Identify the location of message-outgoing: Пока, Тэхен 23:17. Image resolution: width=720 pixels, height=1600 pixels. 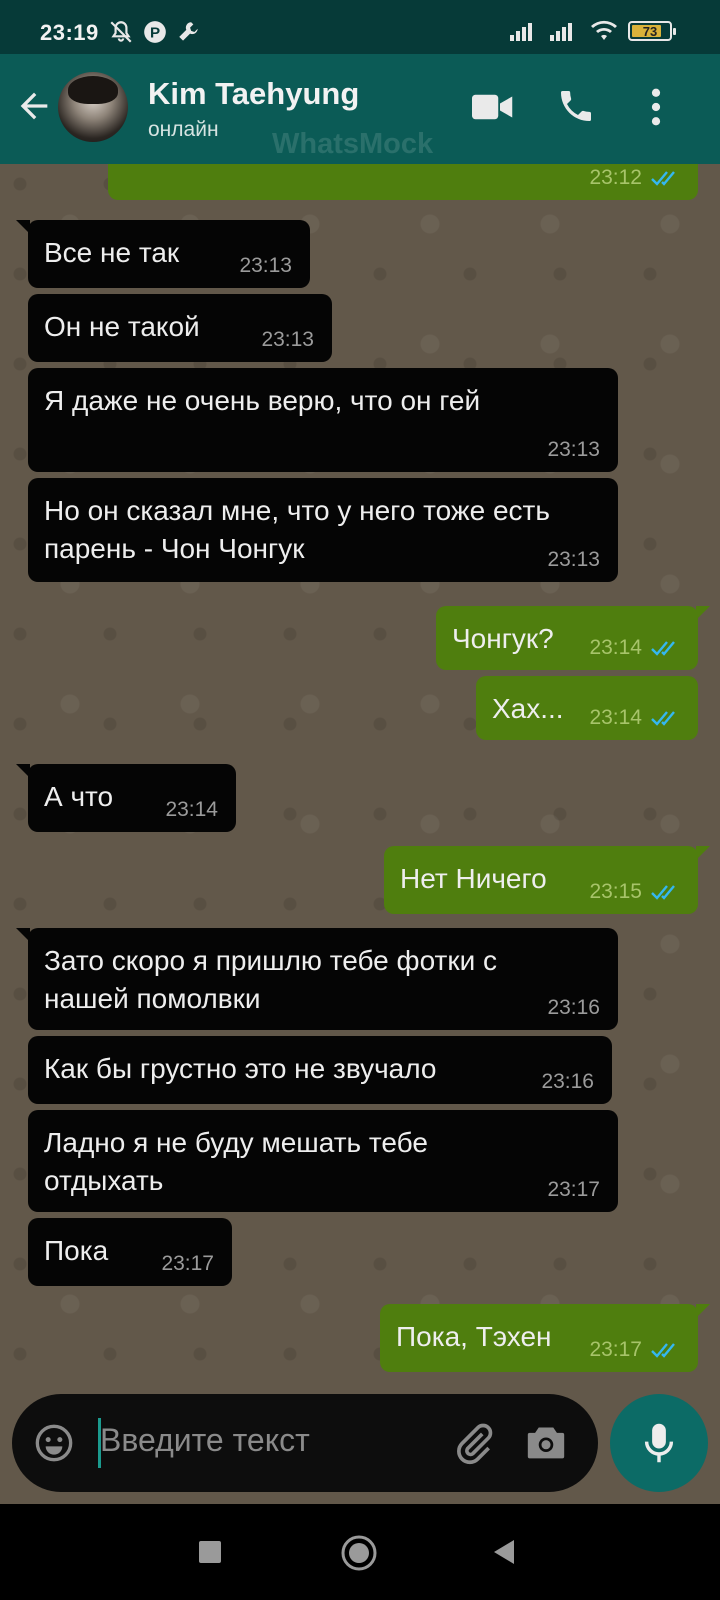
(545, 1338).